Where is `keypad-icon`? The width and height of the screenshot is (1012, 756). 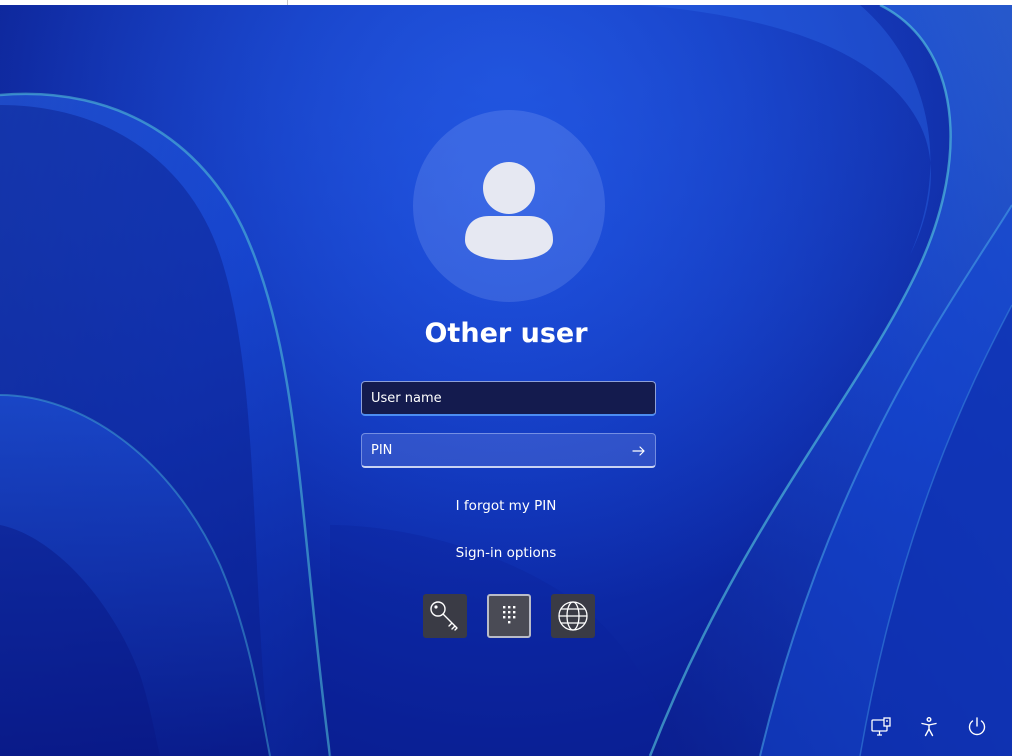
keypad-icon is located at coordinates (509, 615).